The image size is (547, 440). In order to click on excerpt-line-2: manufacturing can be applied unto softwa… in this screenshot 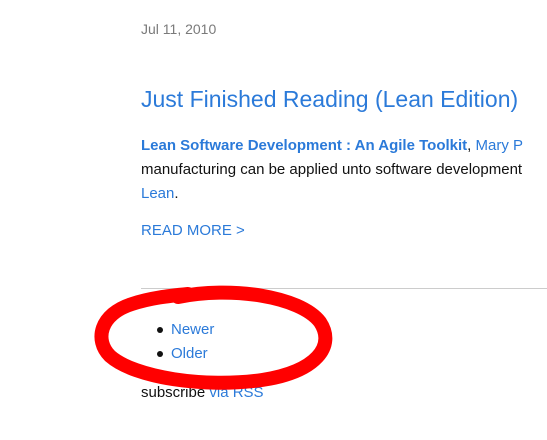, I will do `click(332, 169)`.